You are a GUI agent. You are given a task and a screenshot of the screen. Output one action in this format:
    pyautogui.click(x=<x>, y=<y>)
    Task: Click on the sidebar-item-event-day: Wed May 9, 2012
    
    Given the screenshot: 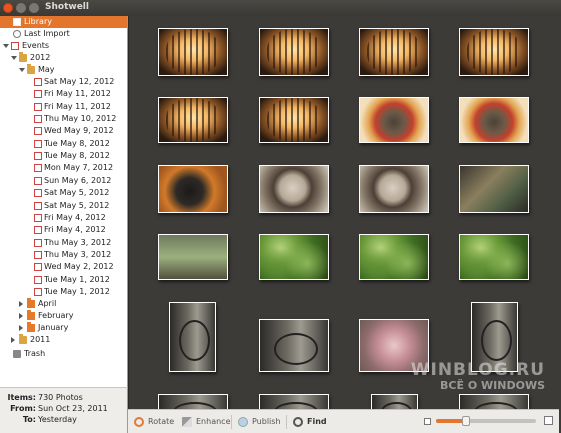 What is the action you would take?
    pyautogui.click(x=63, y=131)
    